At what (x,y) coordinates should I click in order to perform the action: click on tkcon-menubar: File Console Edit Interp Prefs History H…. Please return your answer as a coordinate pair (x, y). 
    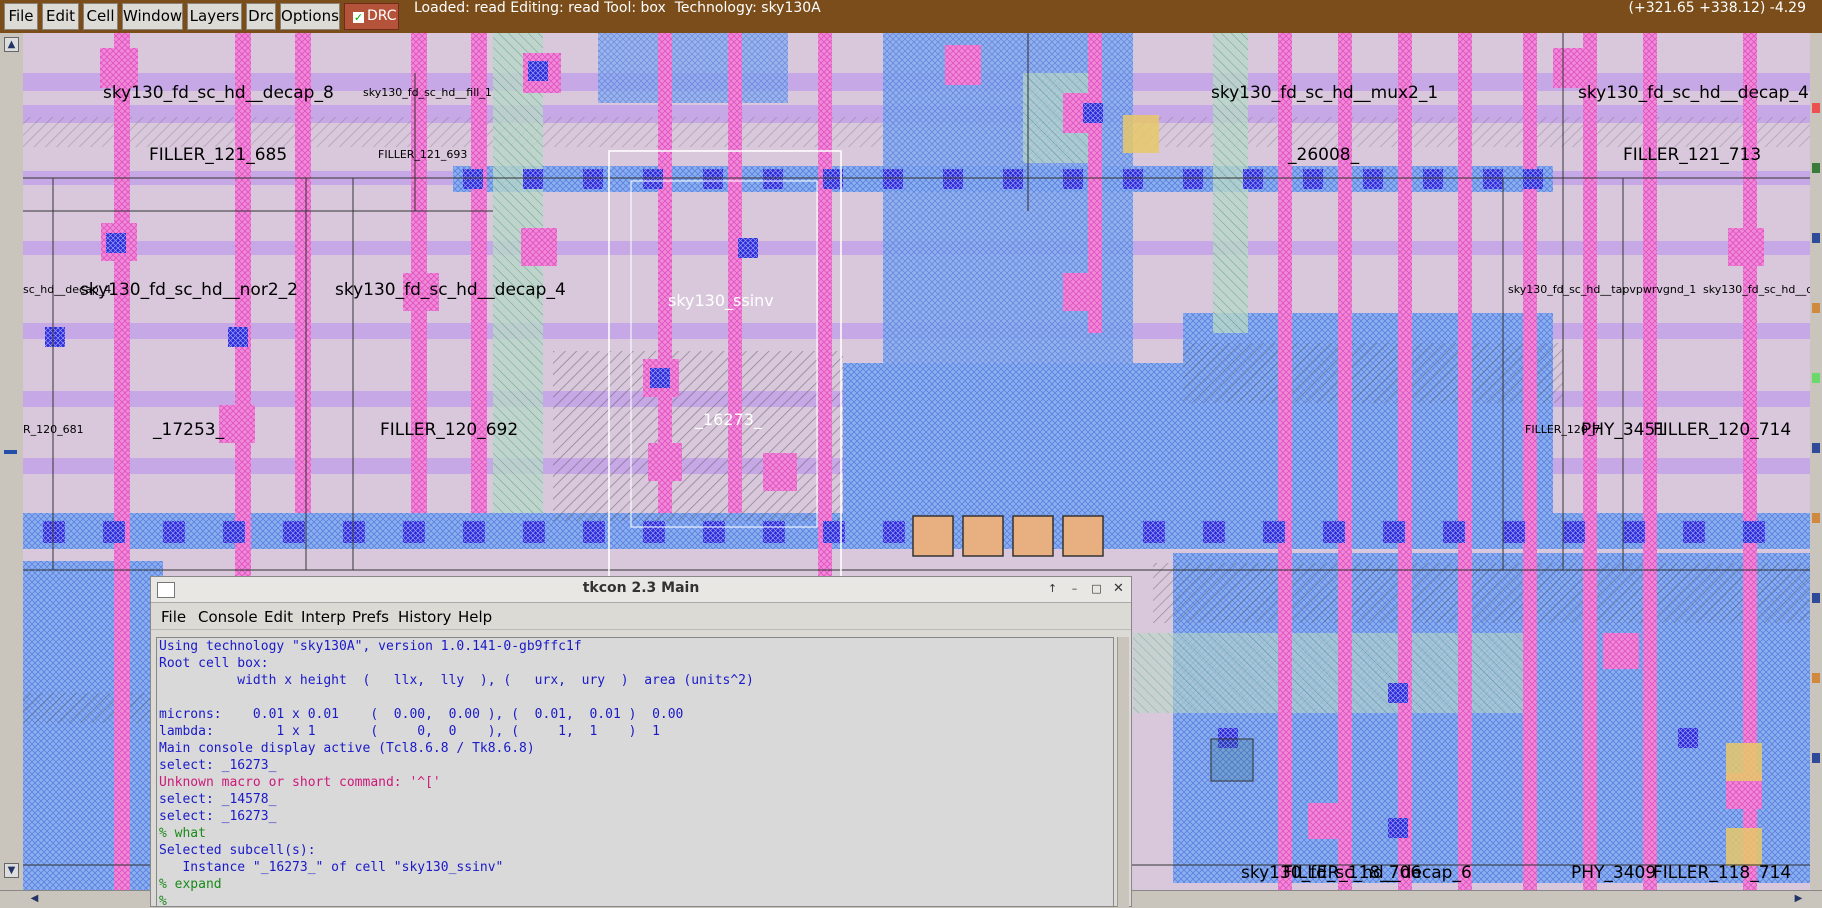
    Looking at the image, I should click on (641, 616).